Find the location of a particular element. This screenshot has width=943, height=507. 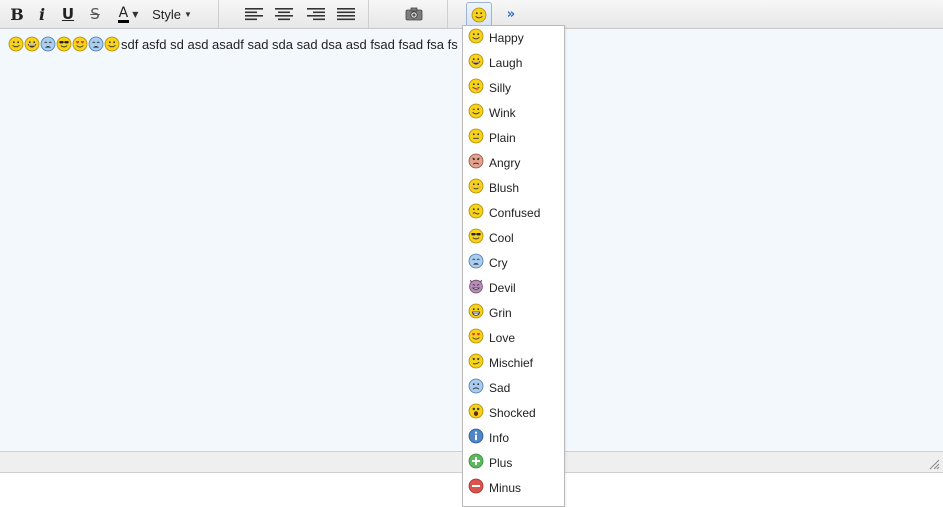

emoticon-menu-item-cool: Cool is located at coordinates (513, 238).